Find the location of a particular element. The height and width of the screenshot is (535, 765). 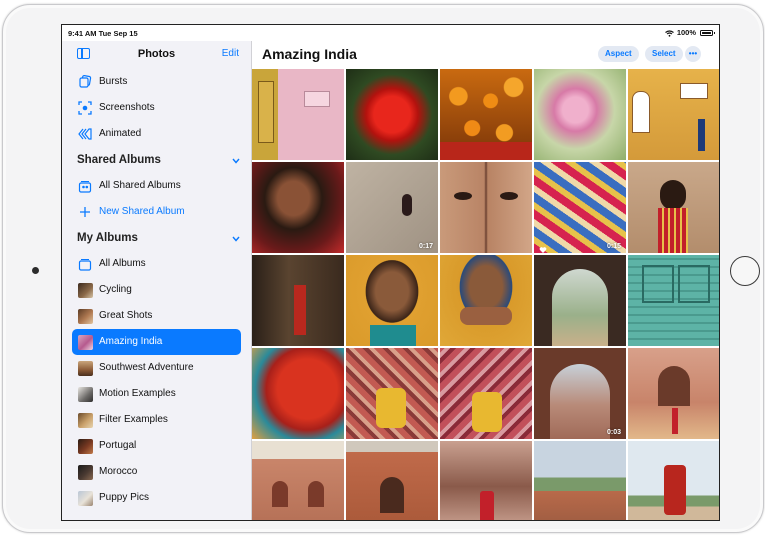

sidebar-item-animated: Animated is located at coordinates (156, 134).